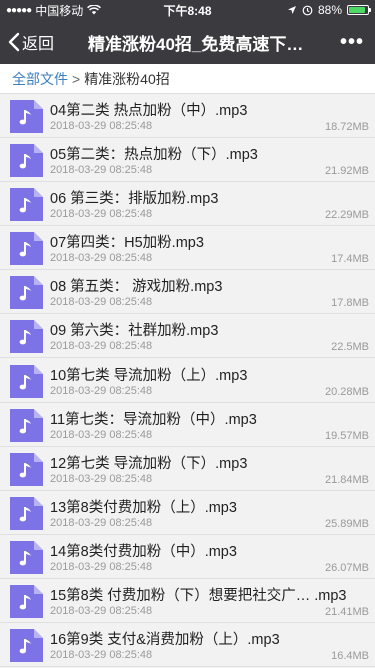 The height and width of the screenshot is (668, 375). I want to click on file-name: 04第二类 热点加粉（中）.mp3, so click(149, 111).